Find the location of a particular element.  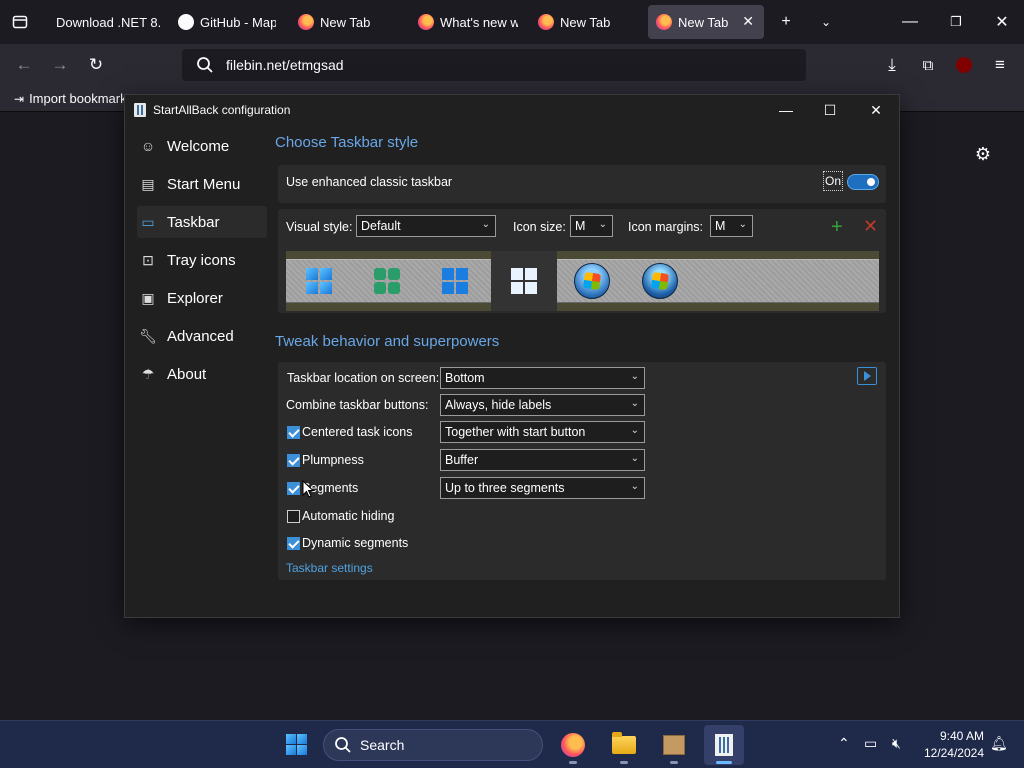

style-option-win11 is located at coordinates (319, 281).